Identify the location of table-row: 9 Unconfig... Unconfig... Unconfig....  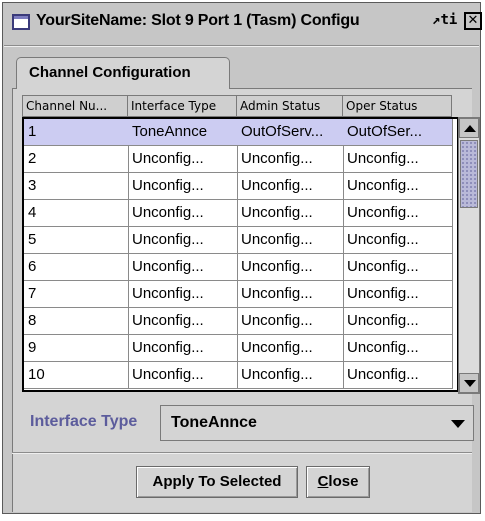
(240, 348).